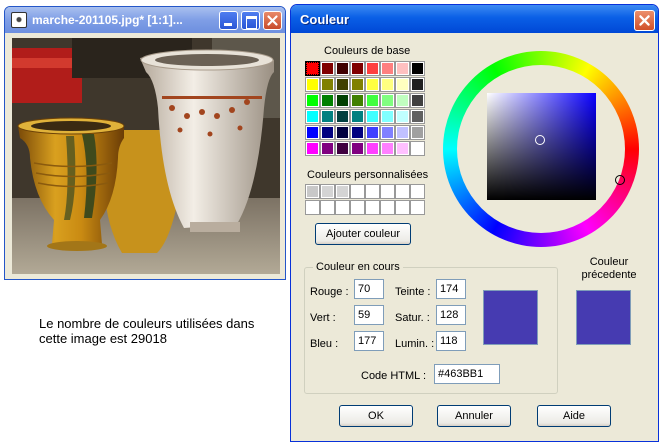  What do you see at coordinates (474, 19) in the screenshot?
I see `dialog-titlebar: Couleur` at bounding box center [474, 19].